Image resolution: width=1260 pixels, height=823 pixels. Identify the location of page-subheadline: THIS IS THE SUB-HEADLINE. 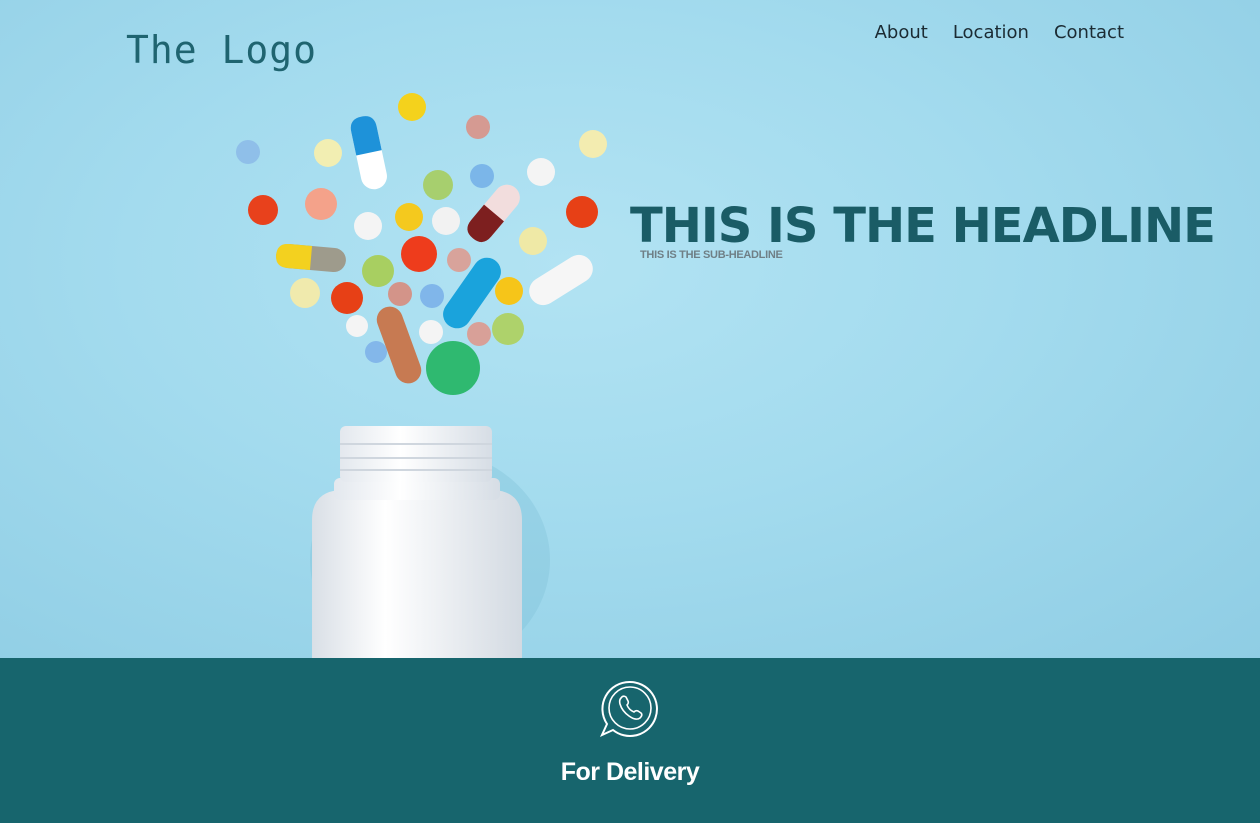
(711, 255).